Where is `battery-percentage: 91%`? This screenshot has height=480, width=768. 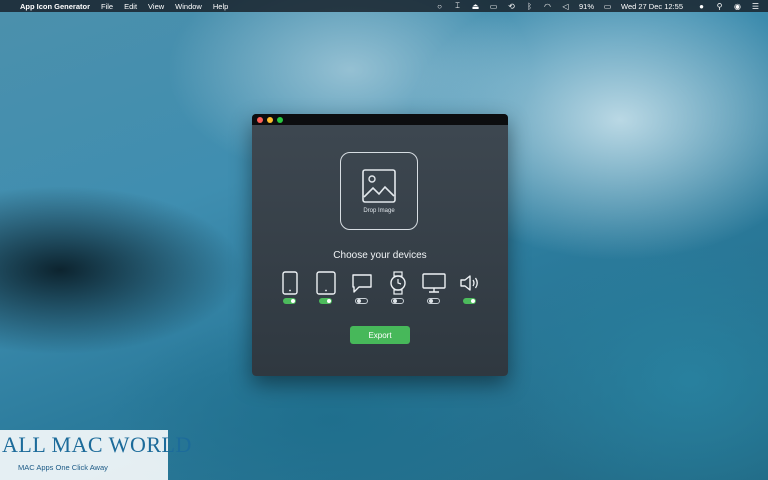
battery-percentage: 91% is located at coordinates (586, 6).